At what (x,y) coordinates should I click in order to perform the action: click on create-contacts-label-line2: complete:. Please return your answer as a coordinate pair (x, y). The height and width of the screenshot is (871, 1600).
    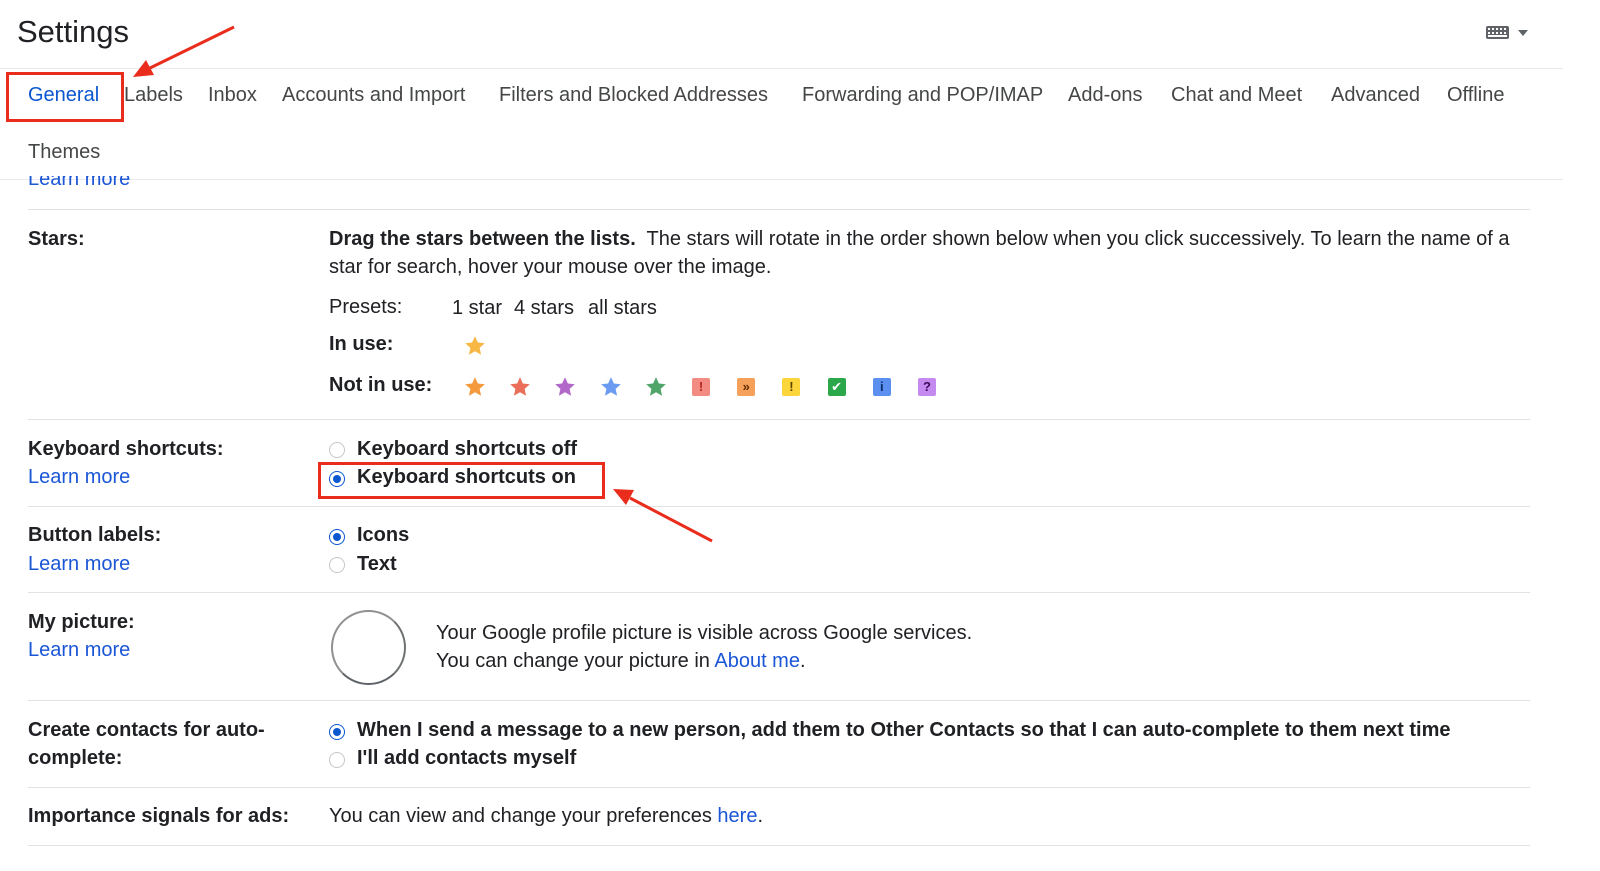
    Looking at the image, I should click on (75, 758).